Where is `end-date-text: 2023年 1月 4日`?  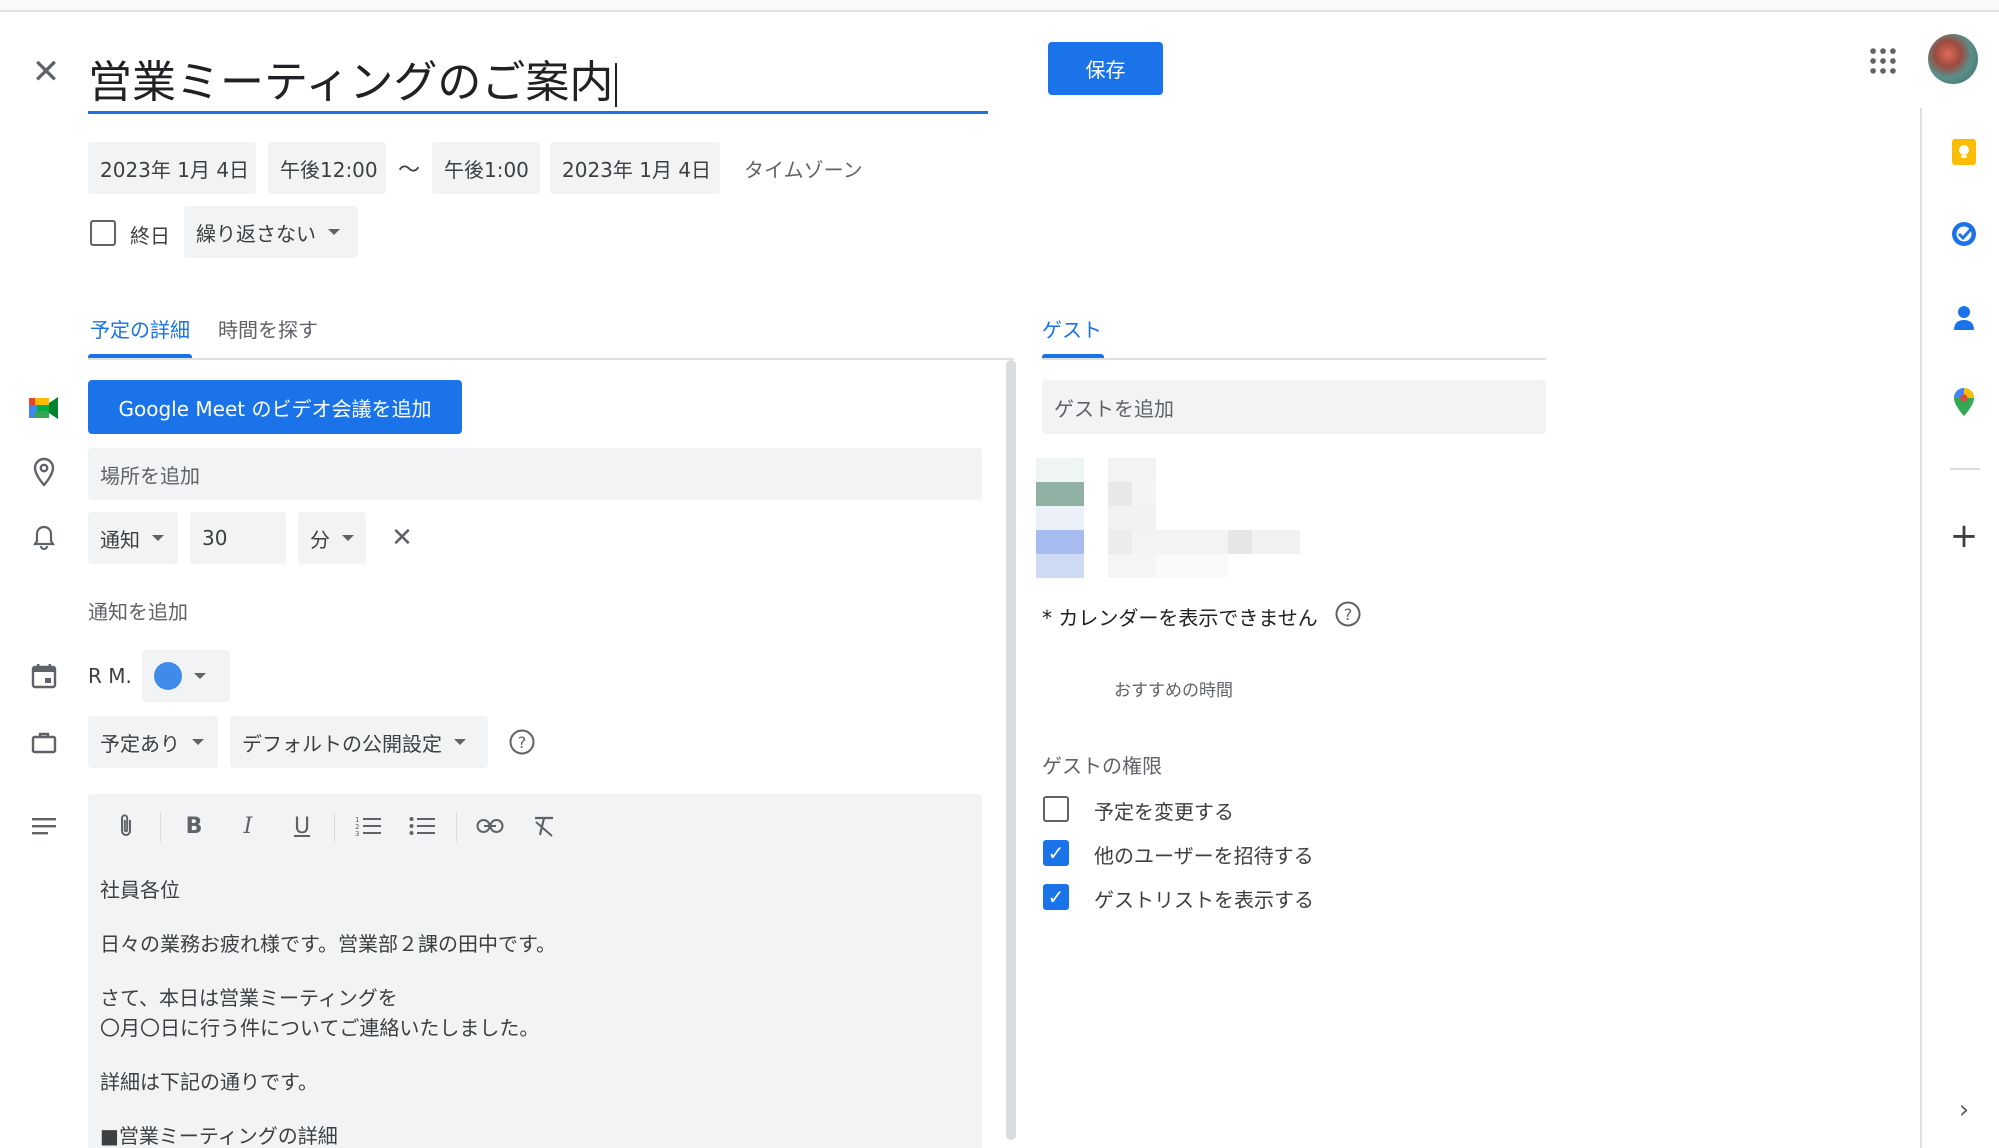 end-date-text: 2023年 1月 4日 is located at coordinates (637, 169).